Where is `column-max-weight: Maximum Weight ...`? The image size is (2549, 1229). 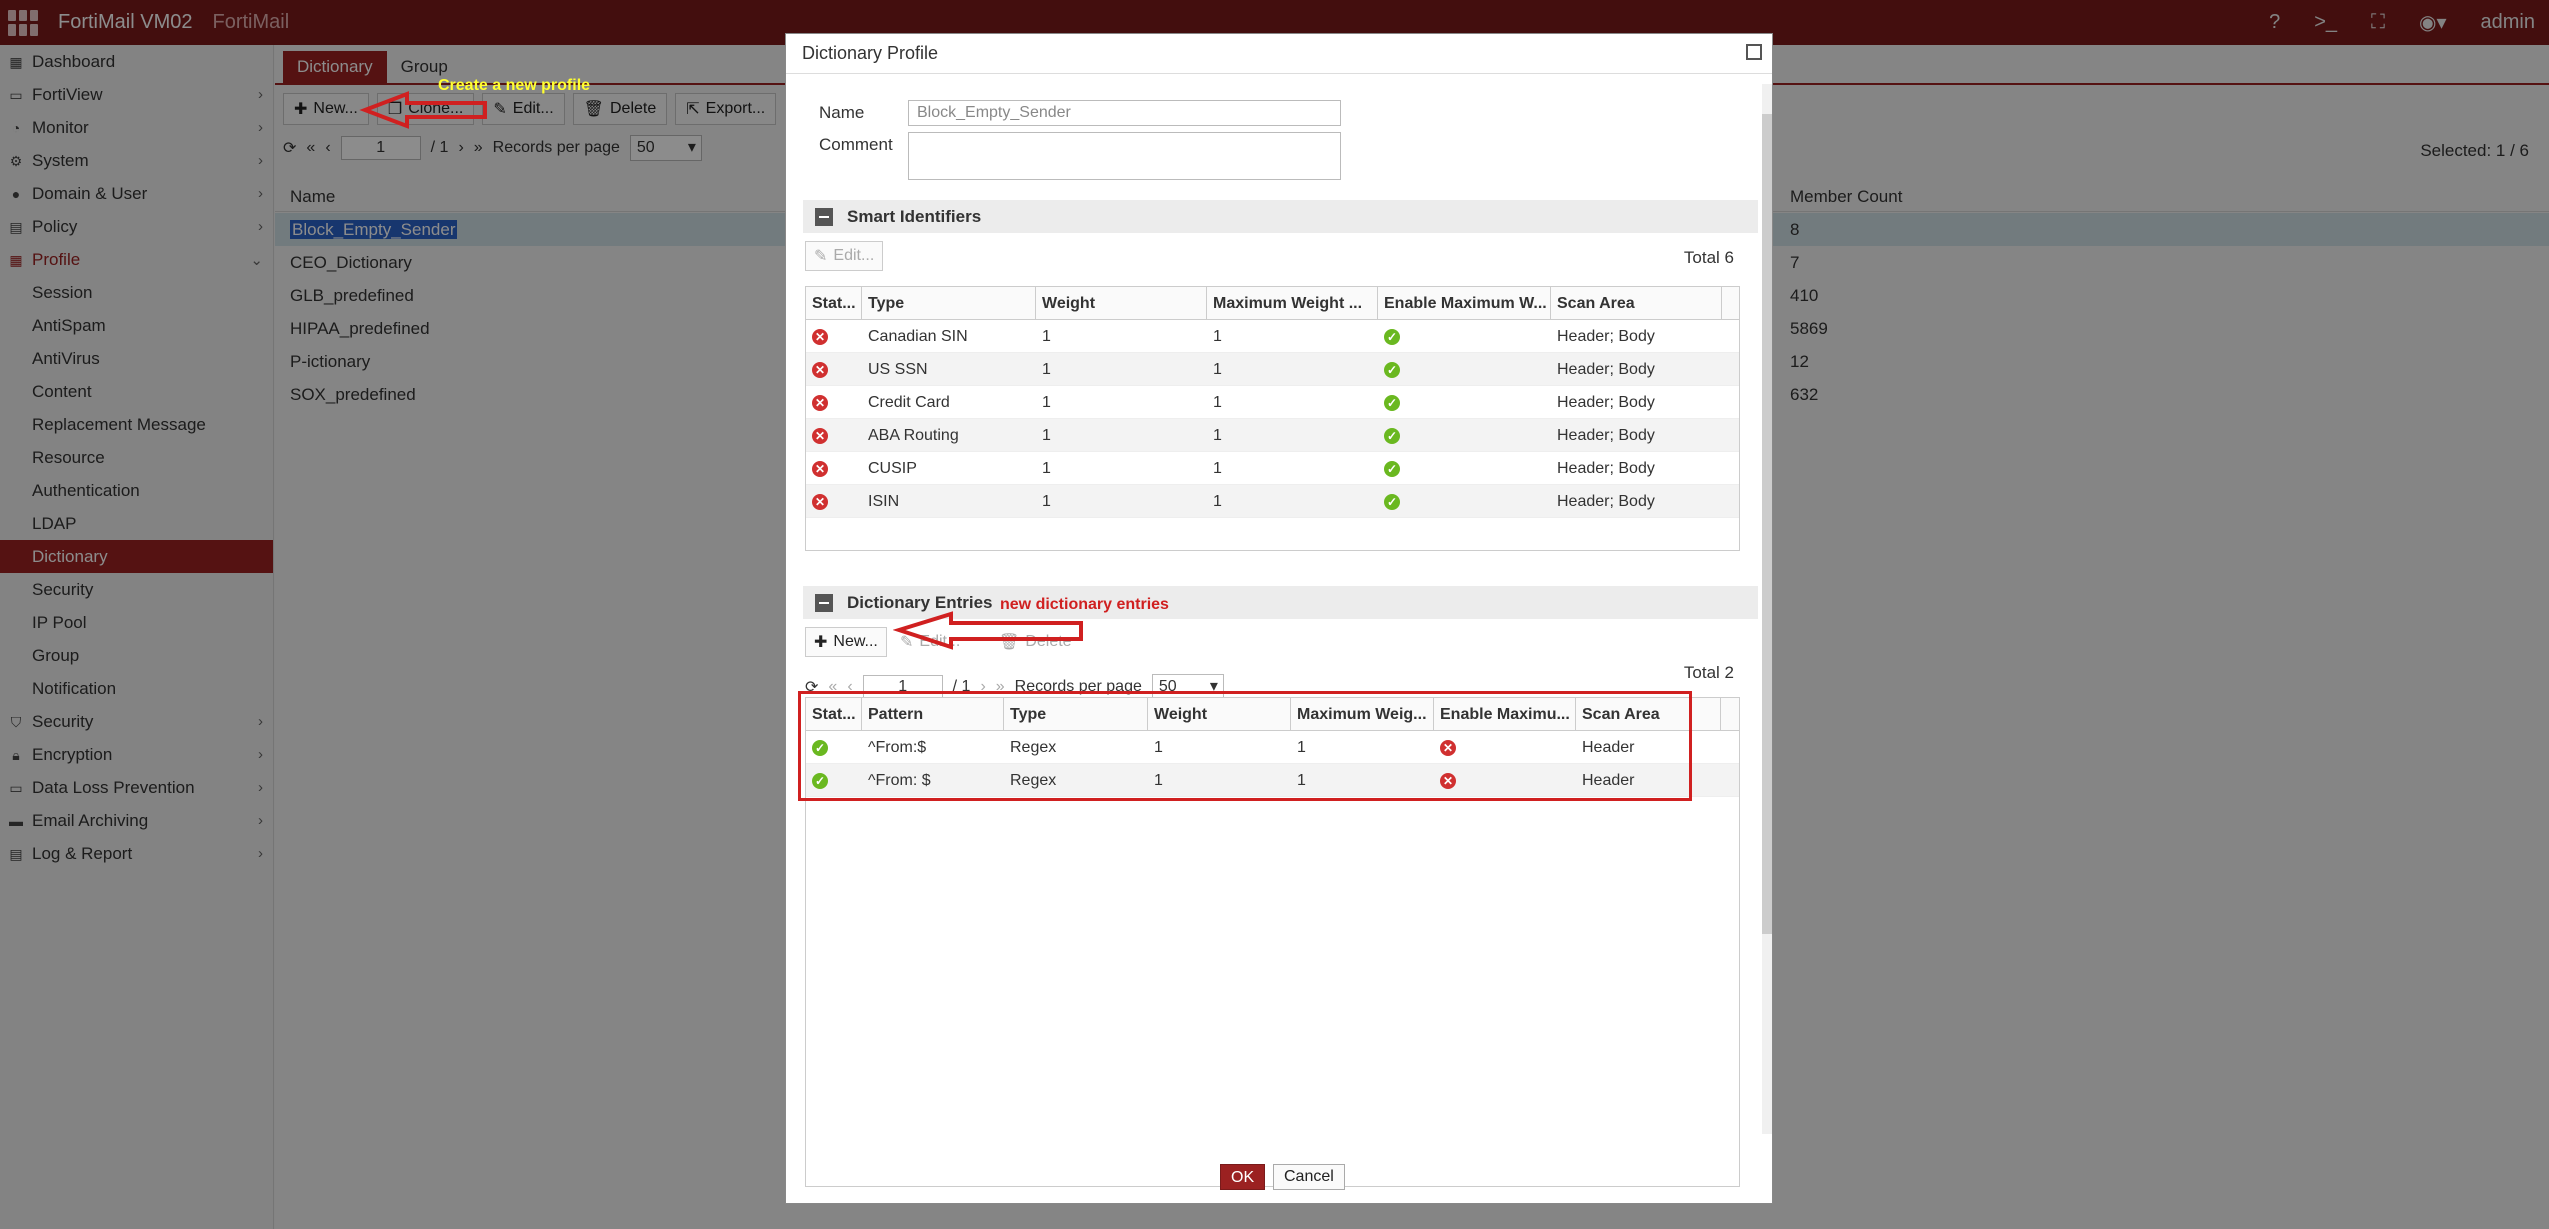
column-max-weight: Maximum Weight ... is located at coordinates (1292, 303).